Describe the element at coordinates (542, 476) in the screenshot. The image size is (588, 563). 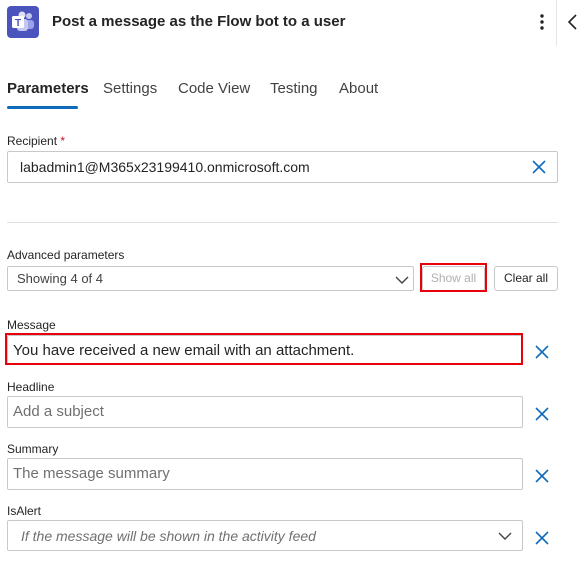
I see `remove-summary-icon` at that location.